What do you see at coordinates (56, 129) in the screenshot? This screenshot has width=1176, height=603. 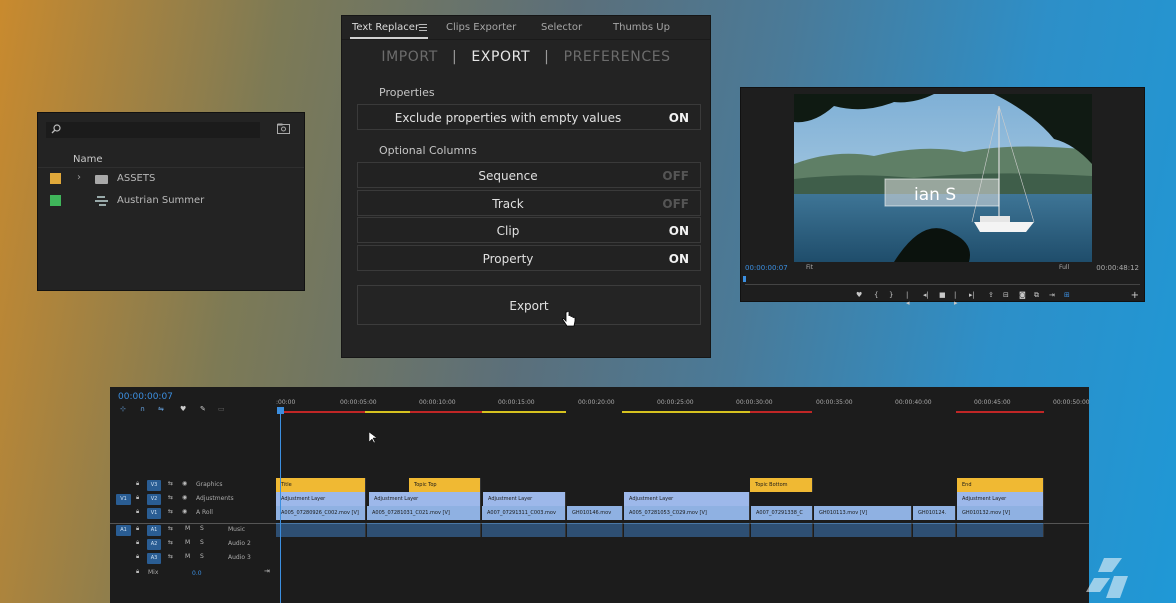 I see `search-icon` at bounding box center [56, 129].